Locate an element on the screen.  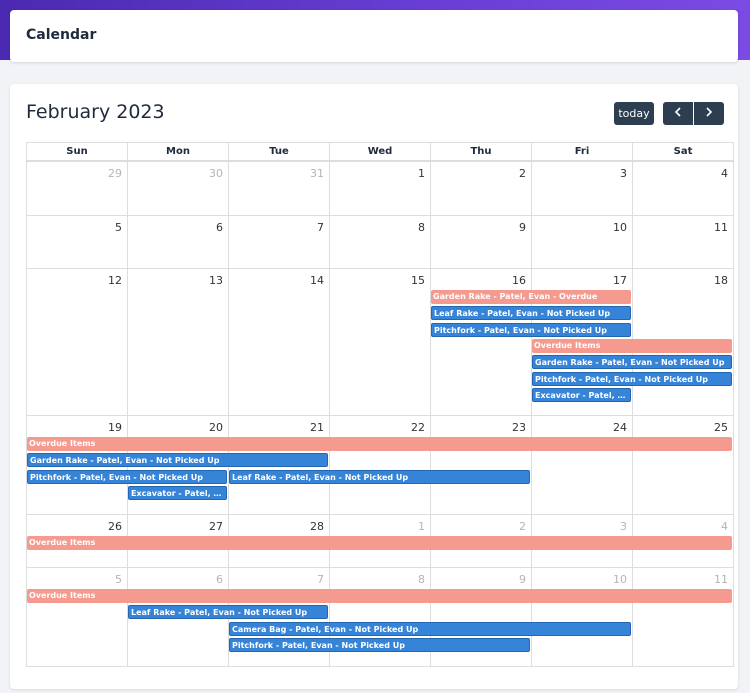
day-number: 23 is located at coordinates (519, 427).